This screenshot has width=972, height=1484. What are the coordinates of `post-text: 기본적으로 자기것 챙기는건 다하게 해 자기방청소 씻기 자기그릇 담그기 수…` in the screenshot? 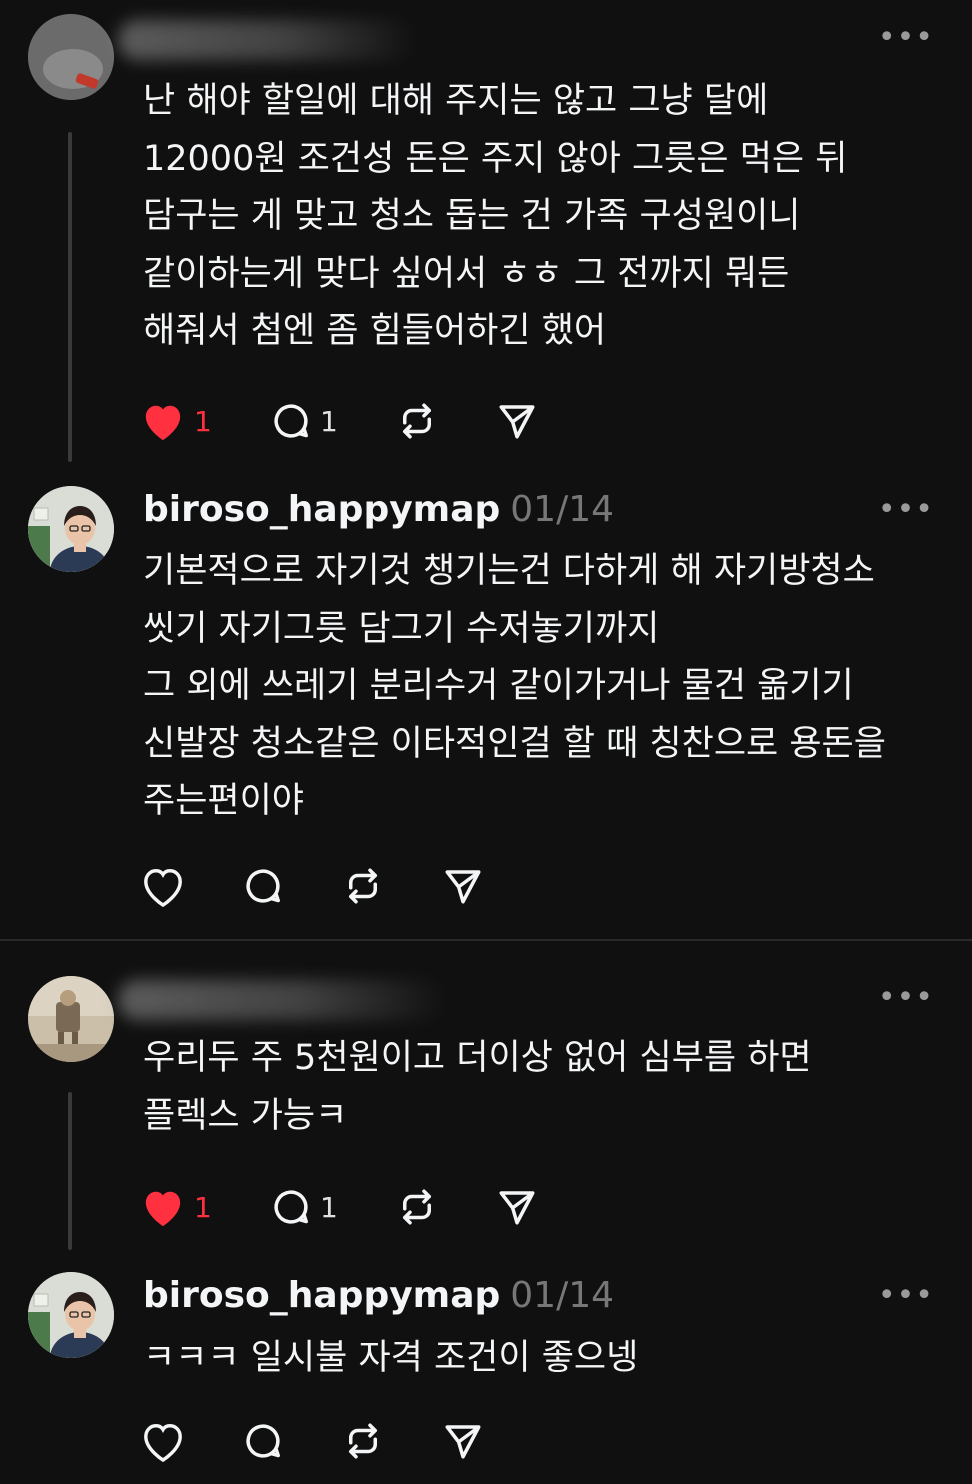 It's located at (514, 686).